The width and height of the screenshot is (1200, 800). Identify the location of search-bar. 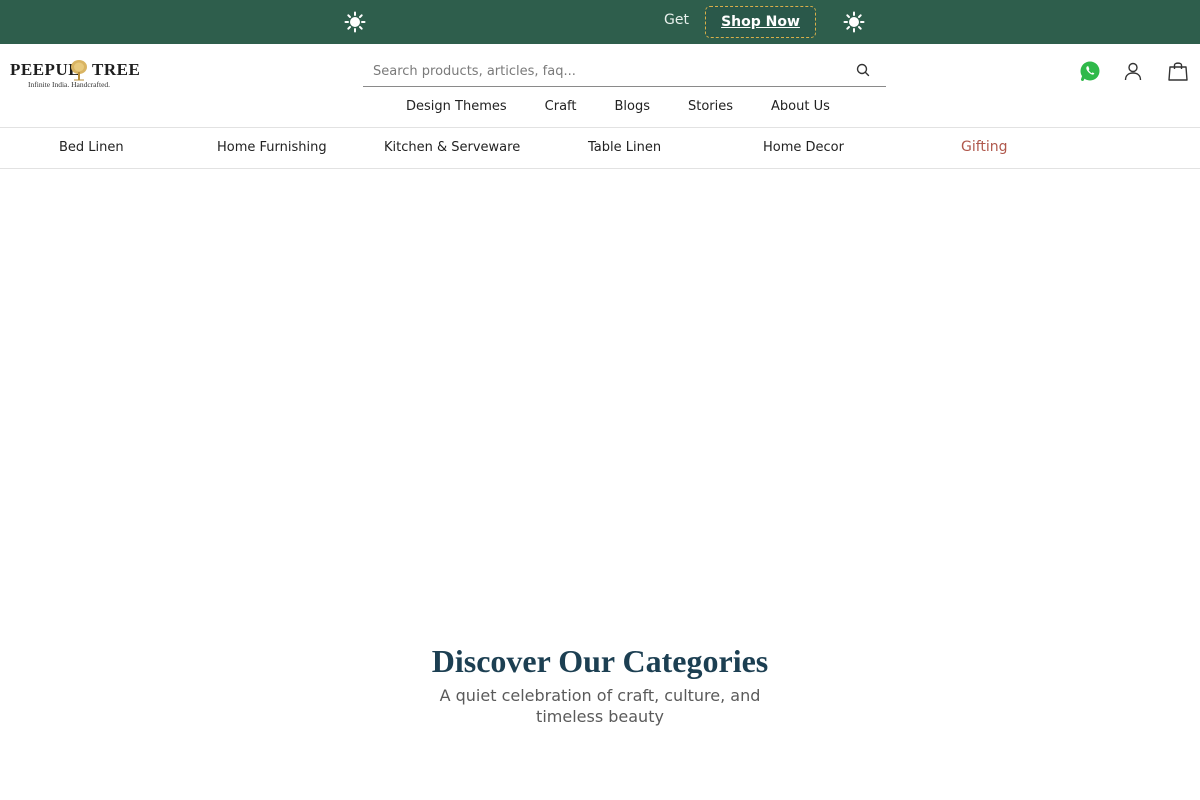
(624, 71).